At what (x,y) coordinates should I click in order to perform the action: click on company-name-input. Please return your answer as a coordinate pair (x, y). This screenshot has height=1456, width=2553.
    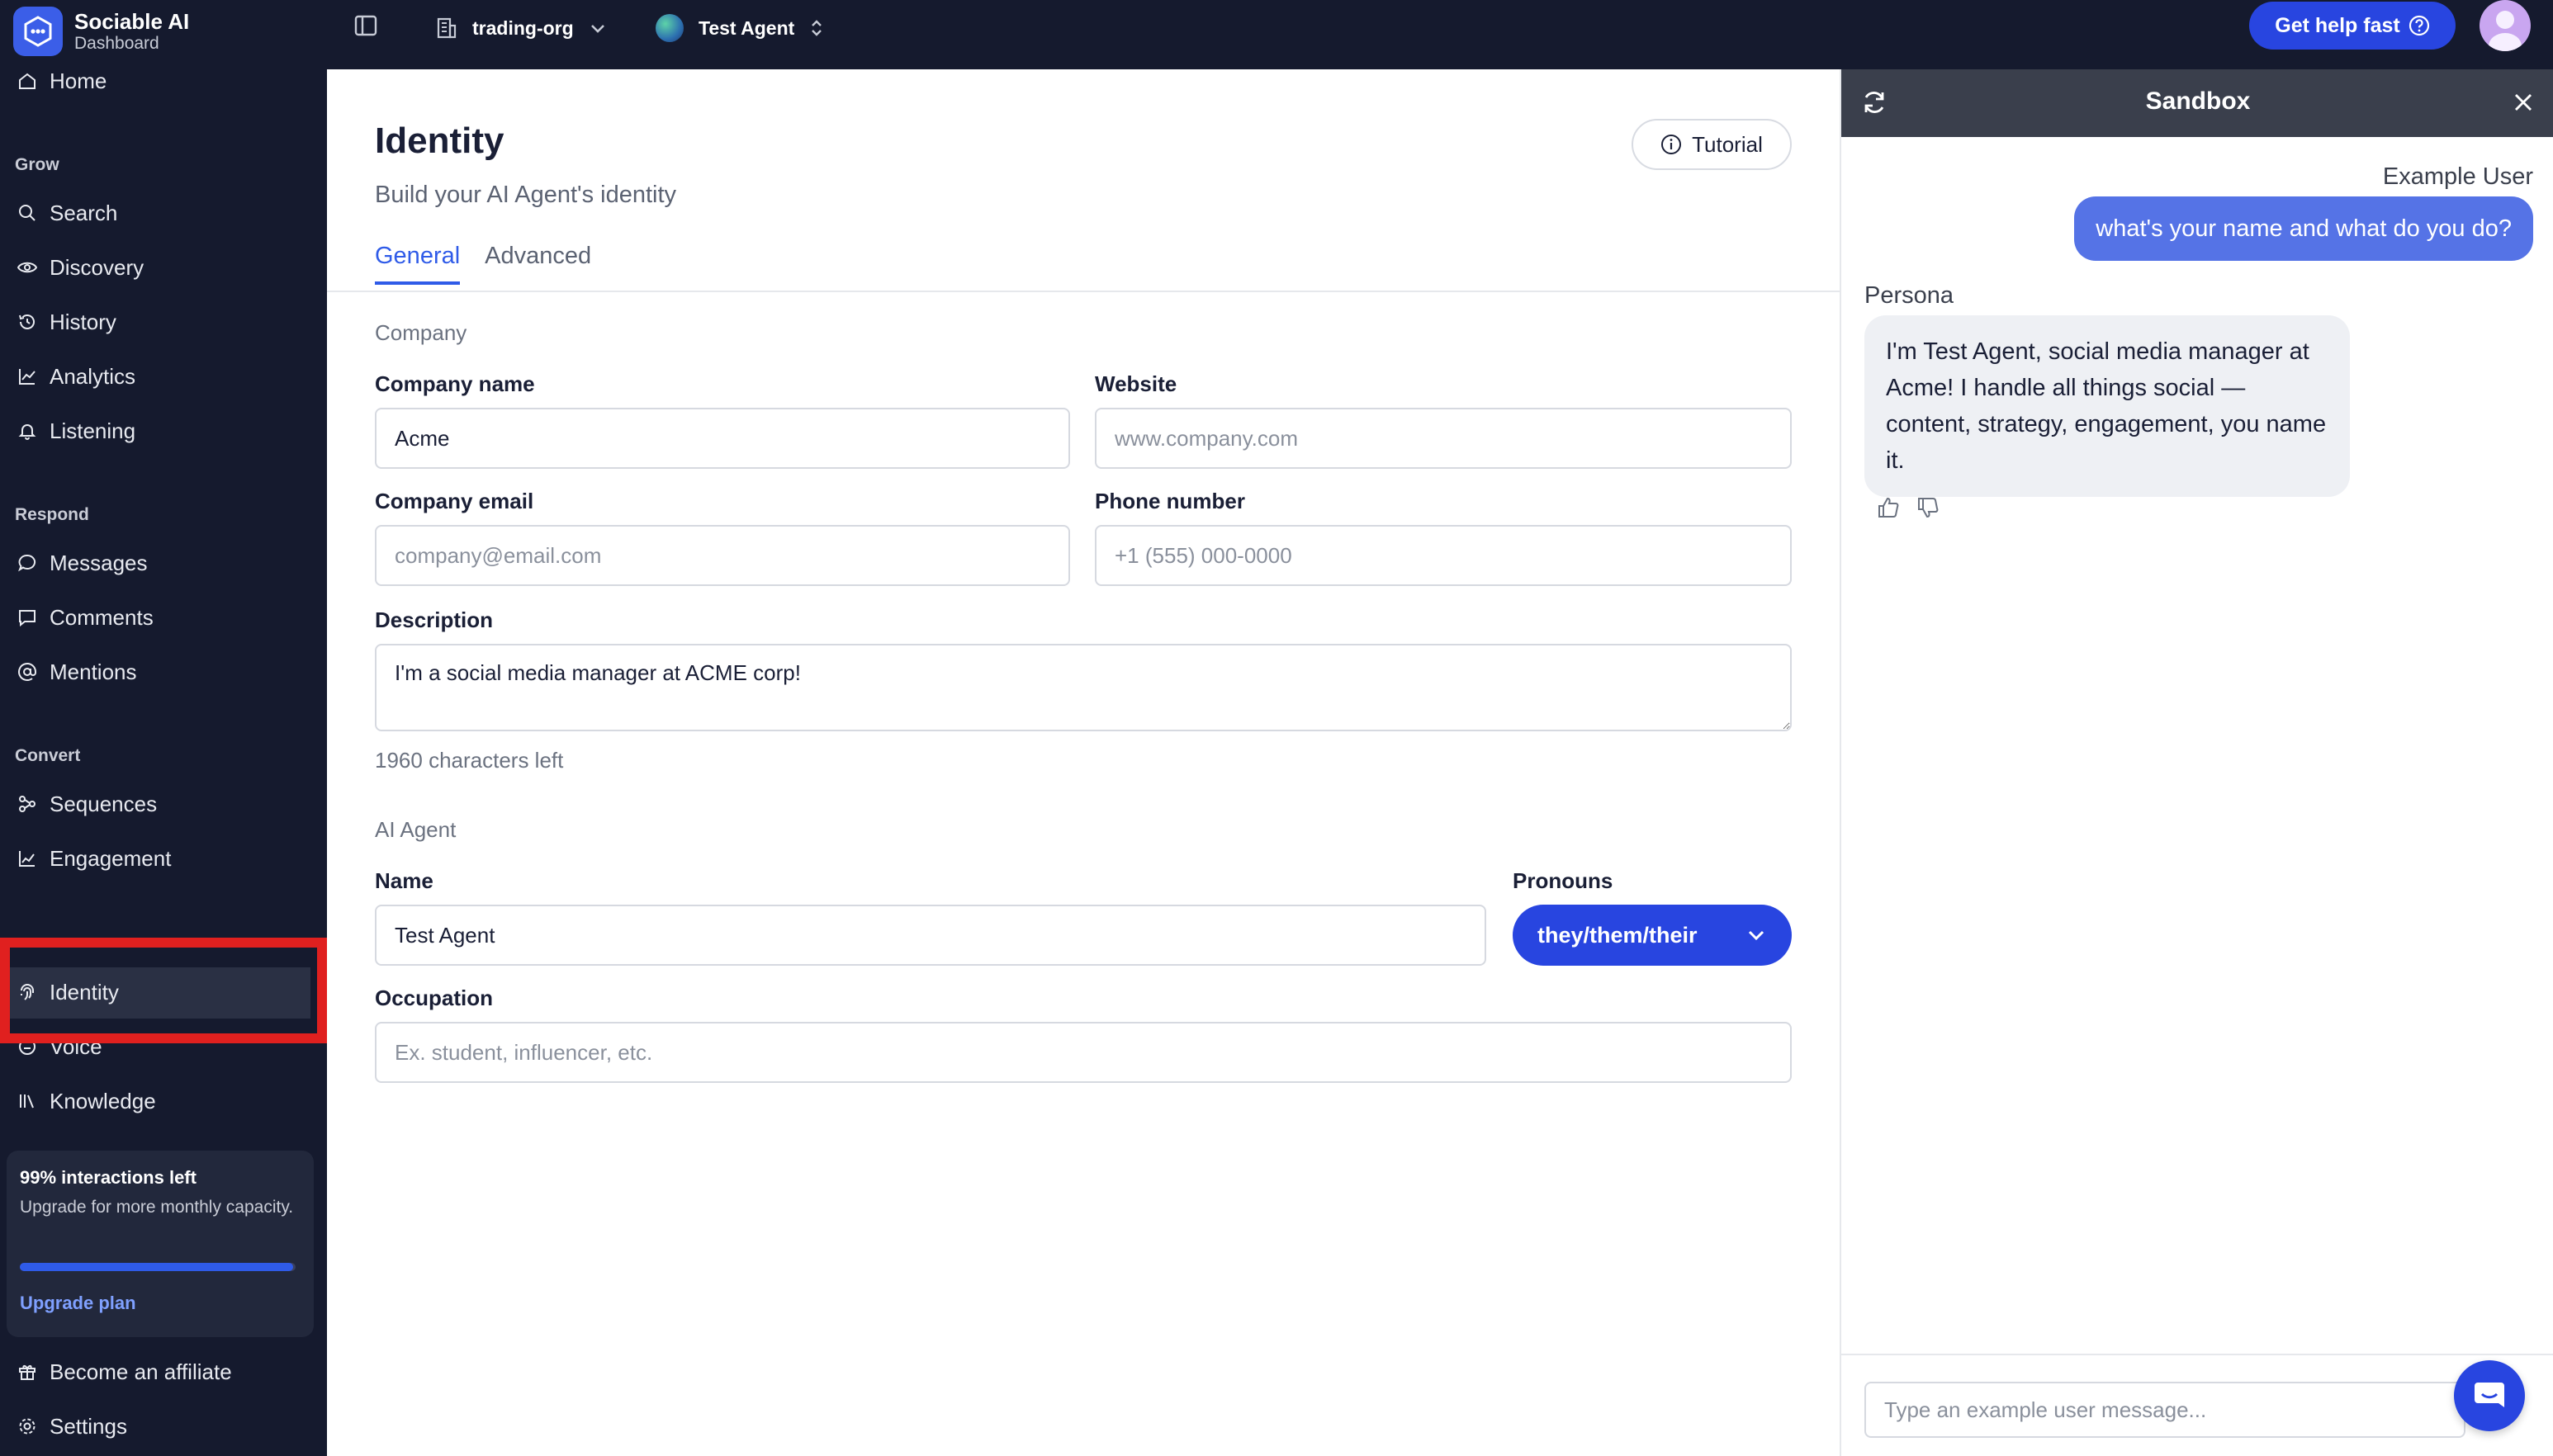
    Looking at the image, I should click on (722, 438).